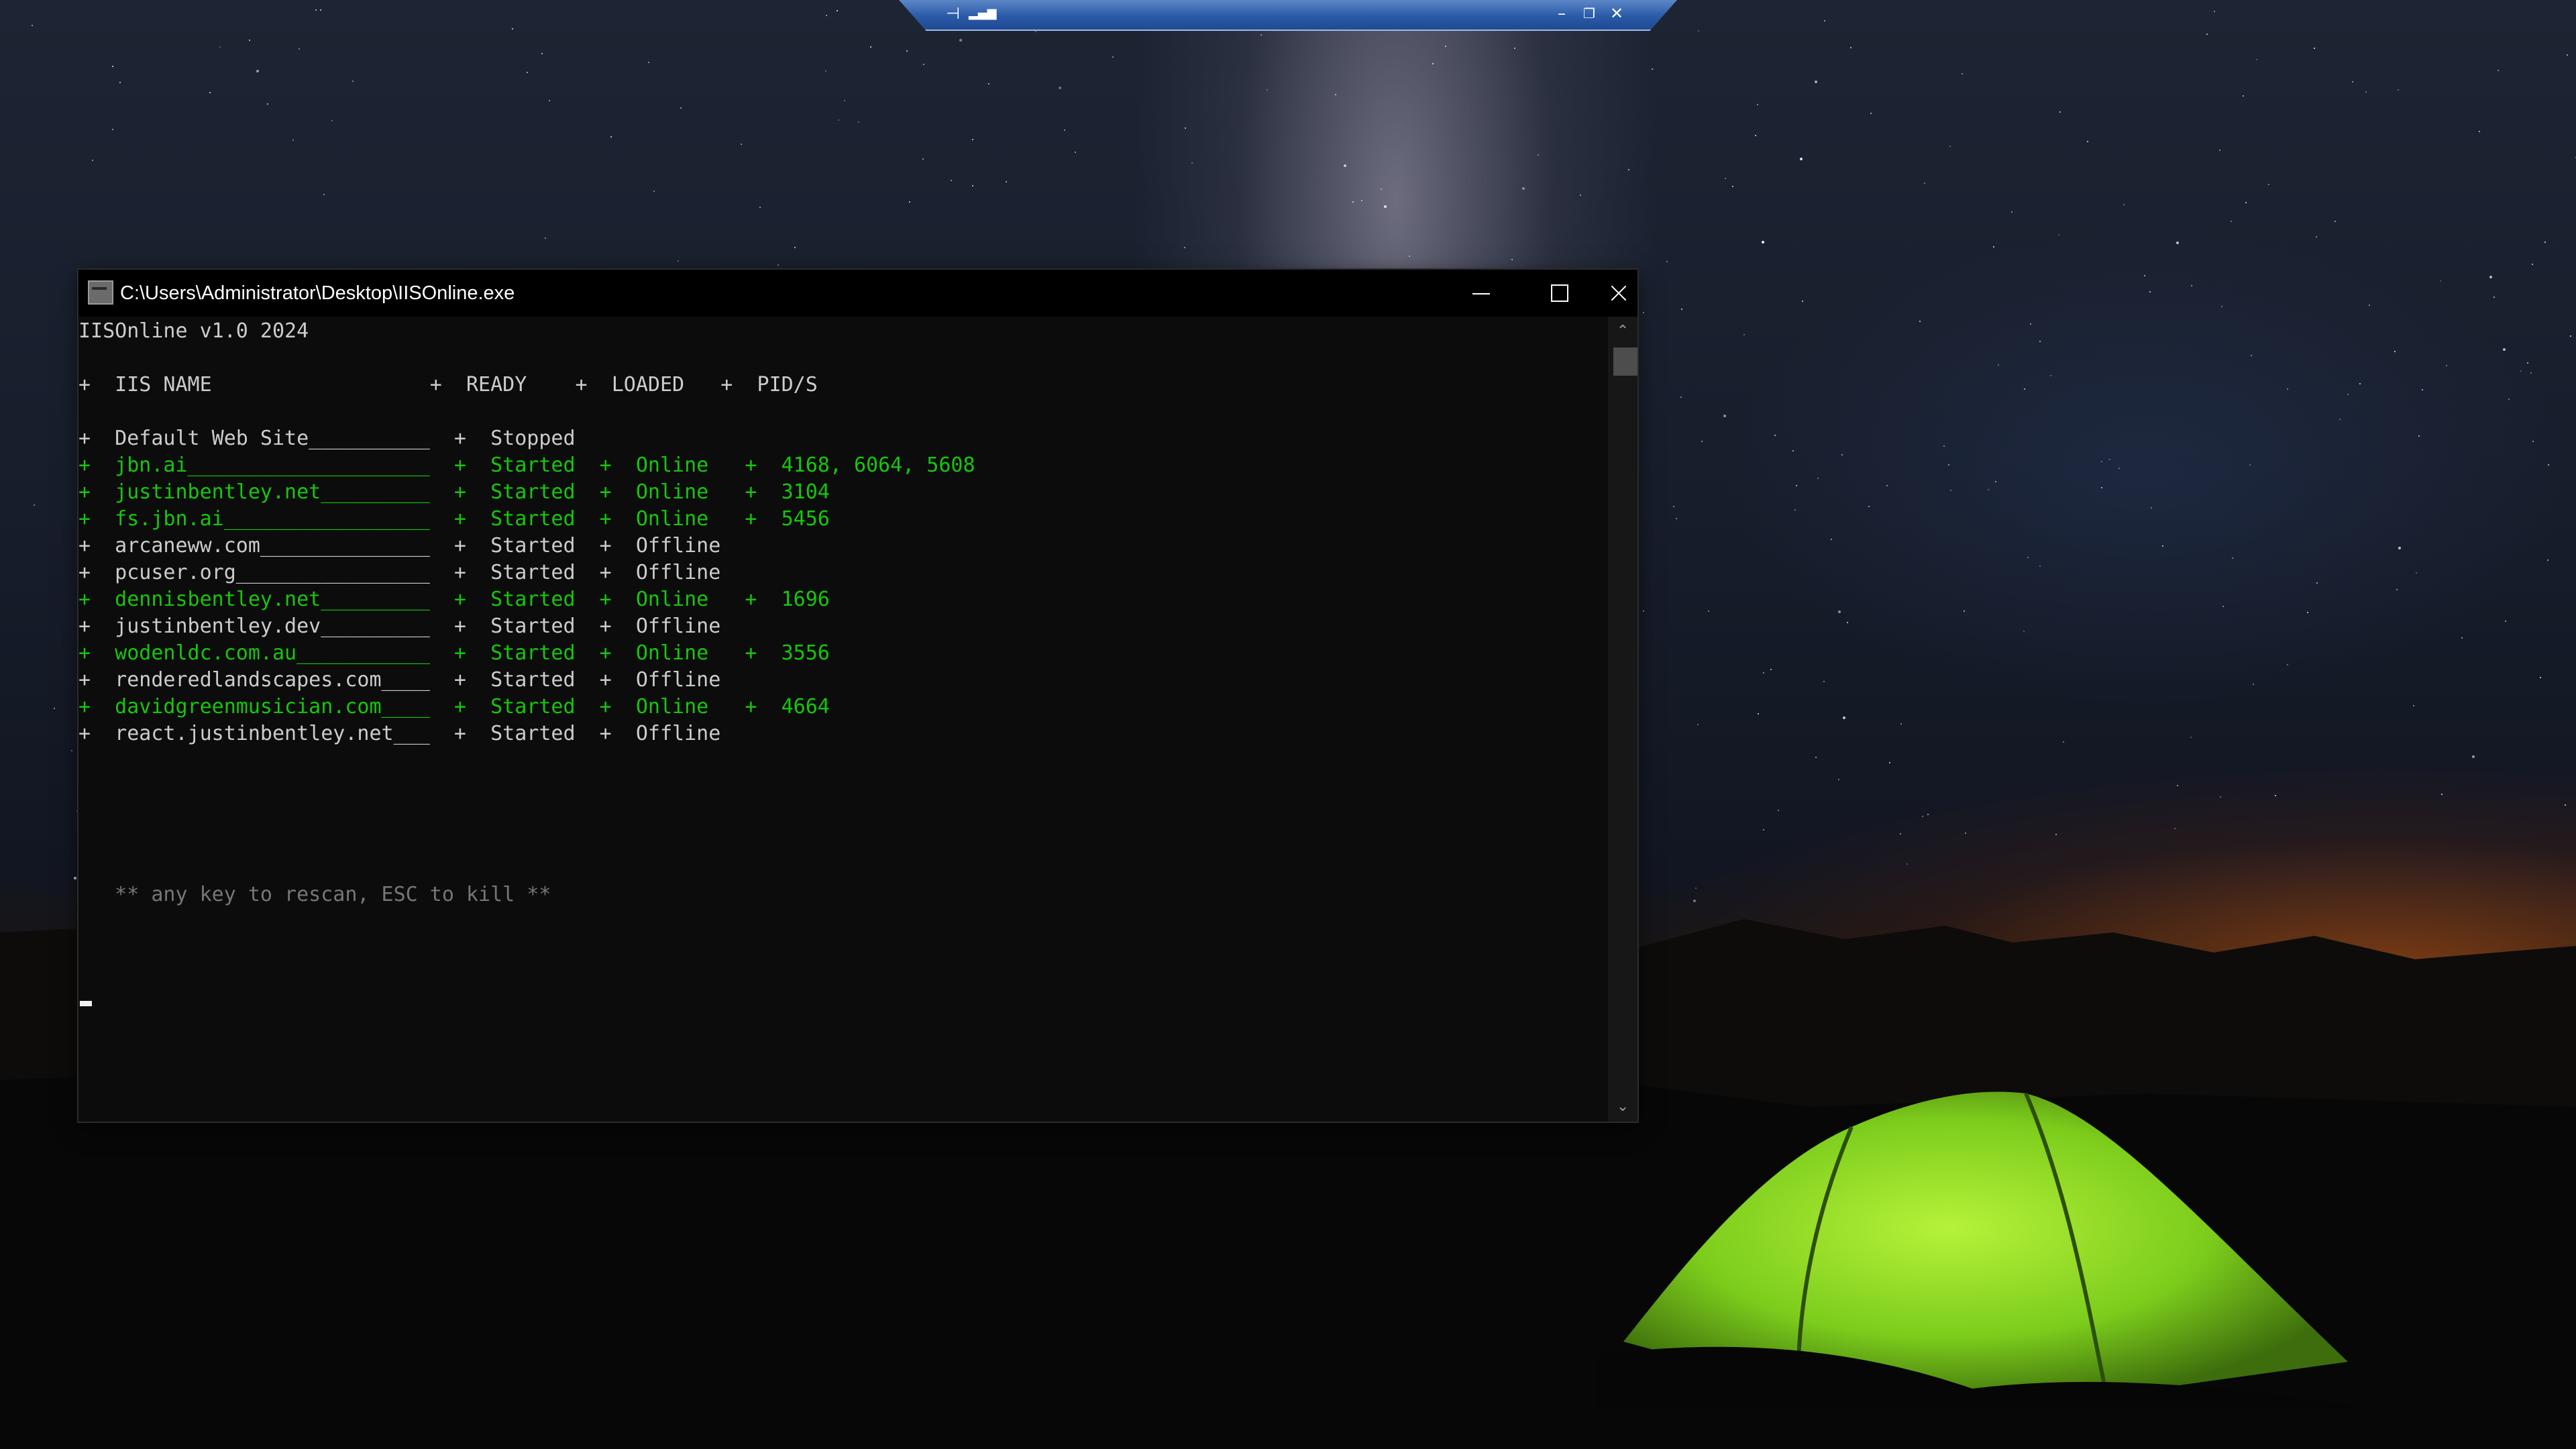 The width and height of the screenshot is (2576, 1449). What do you see at coordinates (983, 13) in the screenshot?
I see `signal-icon: ▂▄▆` at bounding box center [983, 13].